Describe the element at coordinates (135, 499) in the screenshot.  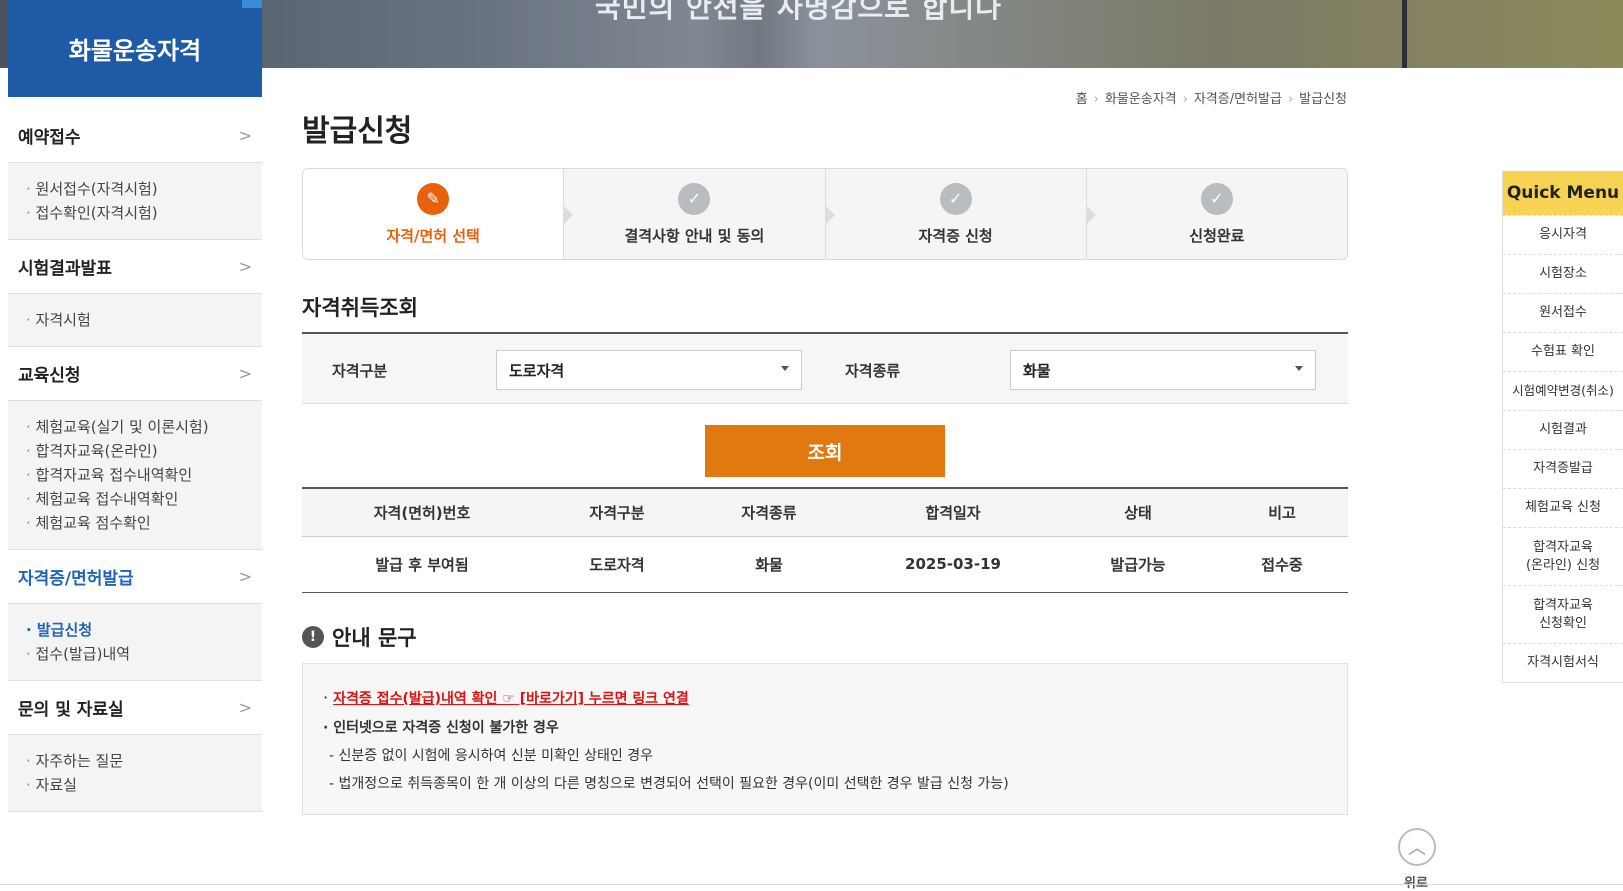
I see `sidebar-item-experience-history: 체험교육 접수내역확인` at that location.